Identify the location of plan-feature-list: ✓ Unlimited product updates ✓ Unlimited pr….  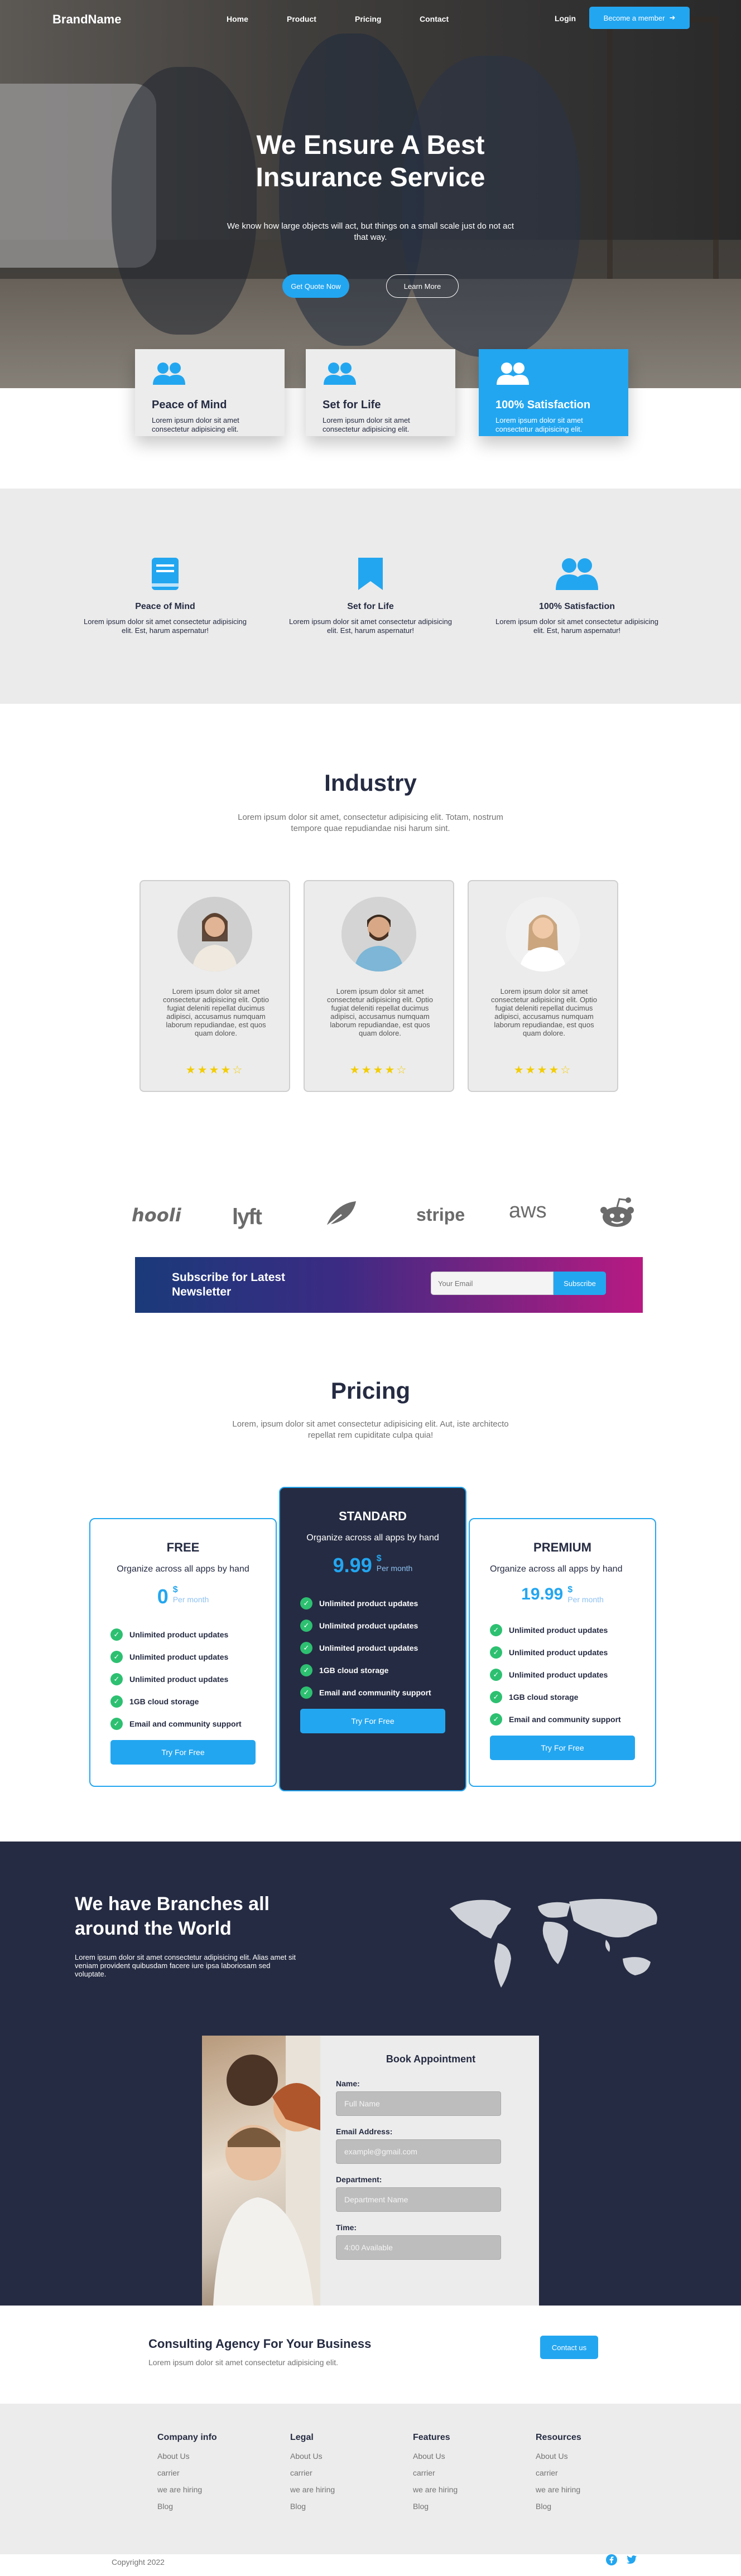
(183, 1679).